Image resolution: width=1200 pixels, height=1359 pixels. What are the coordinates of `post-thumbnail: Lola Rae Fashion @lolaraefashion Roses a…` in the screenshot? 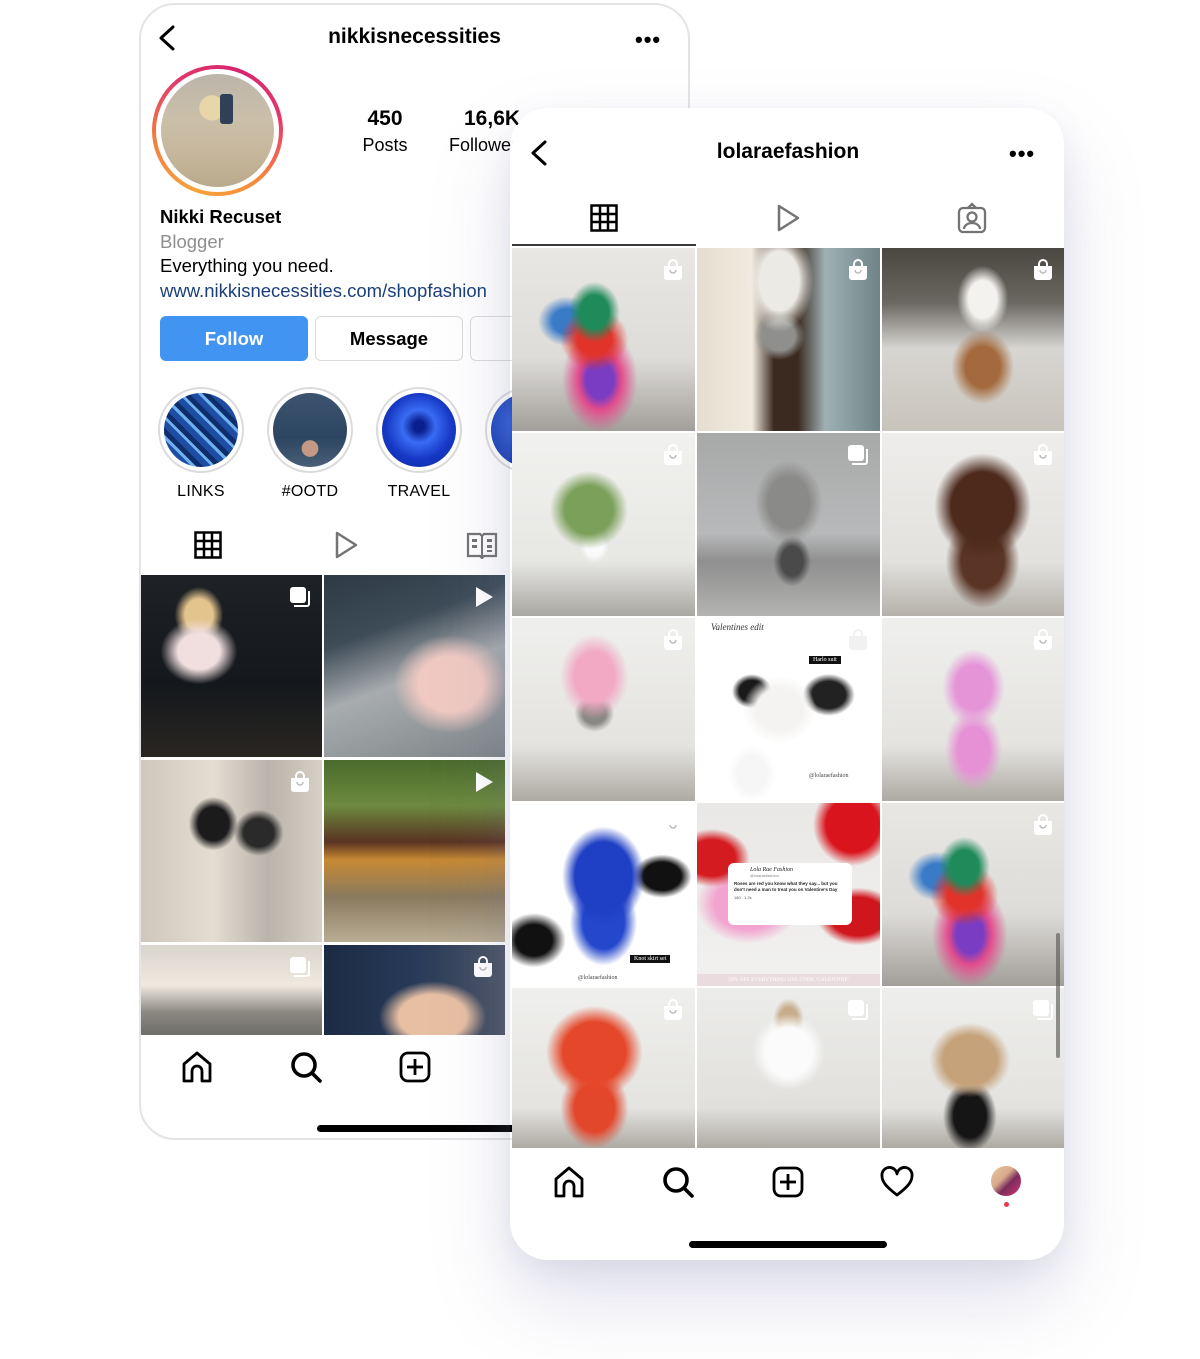 It's located at (788, 894).